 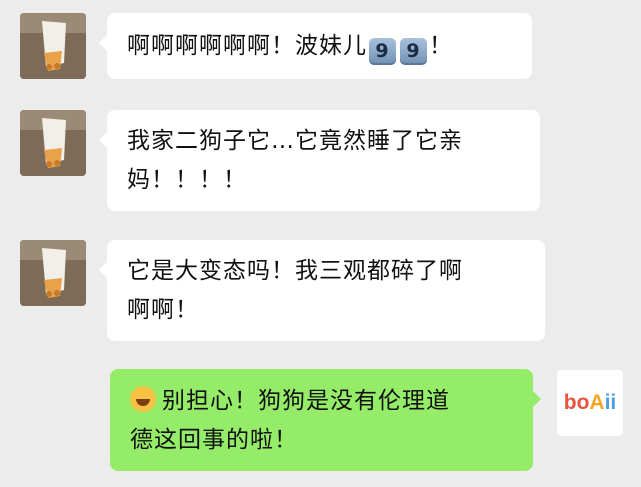 What do you see at coordinates (597, 402) in the screenshot?
I see `logo-text: A` at bounding box center [597, 402].